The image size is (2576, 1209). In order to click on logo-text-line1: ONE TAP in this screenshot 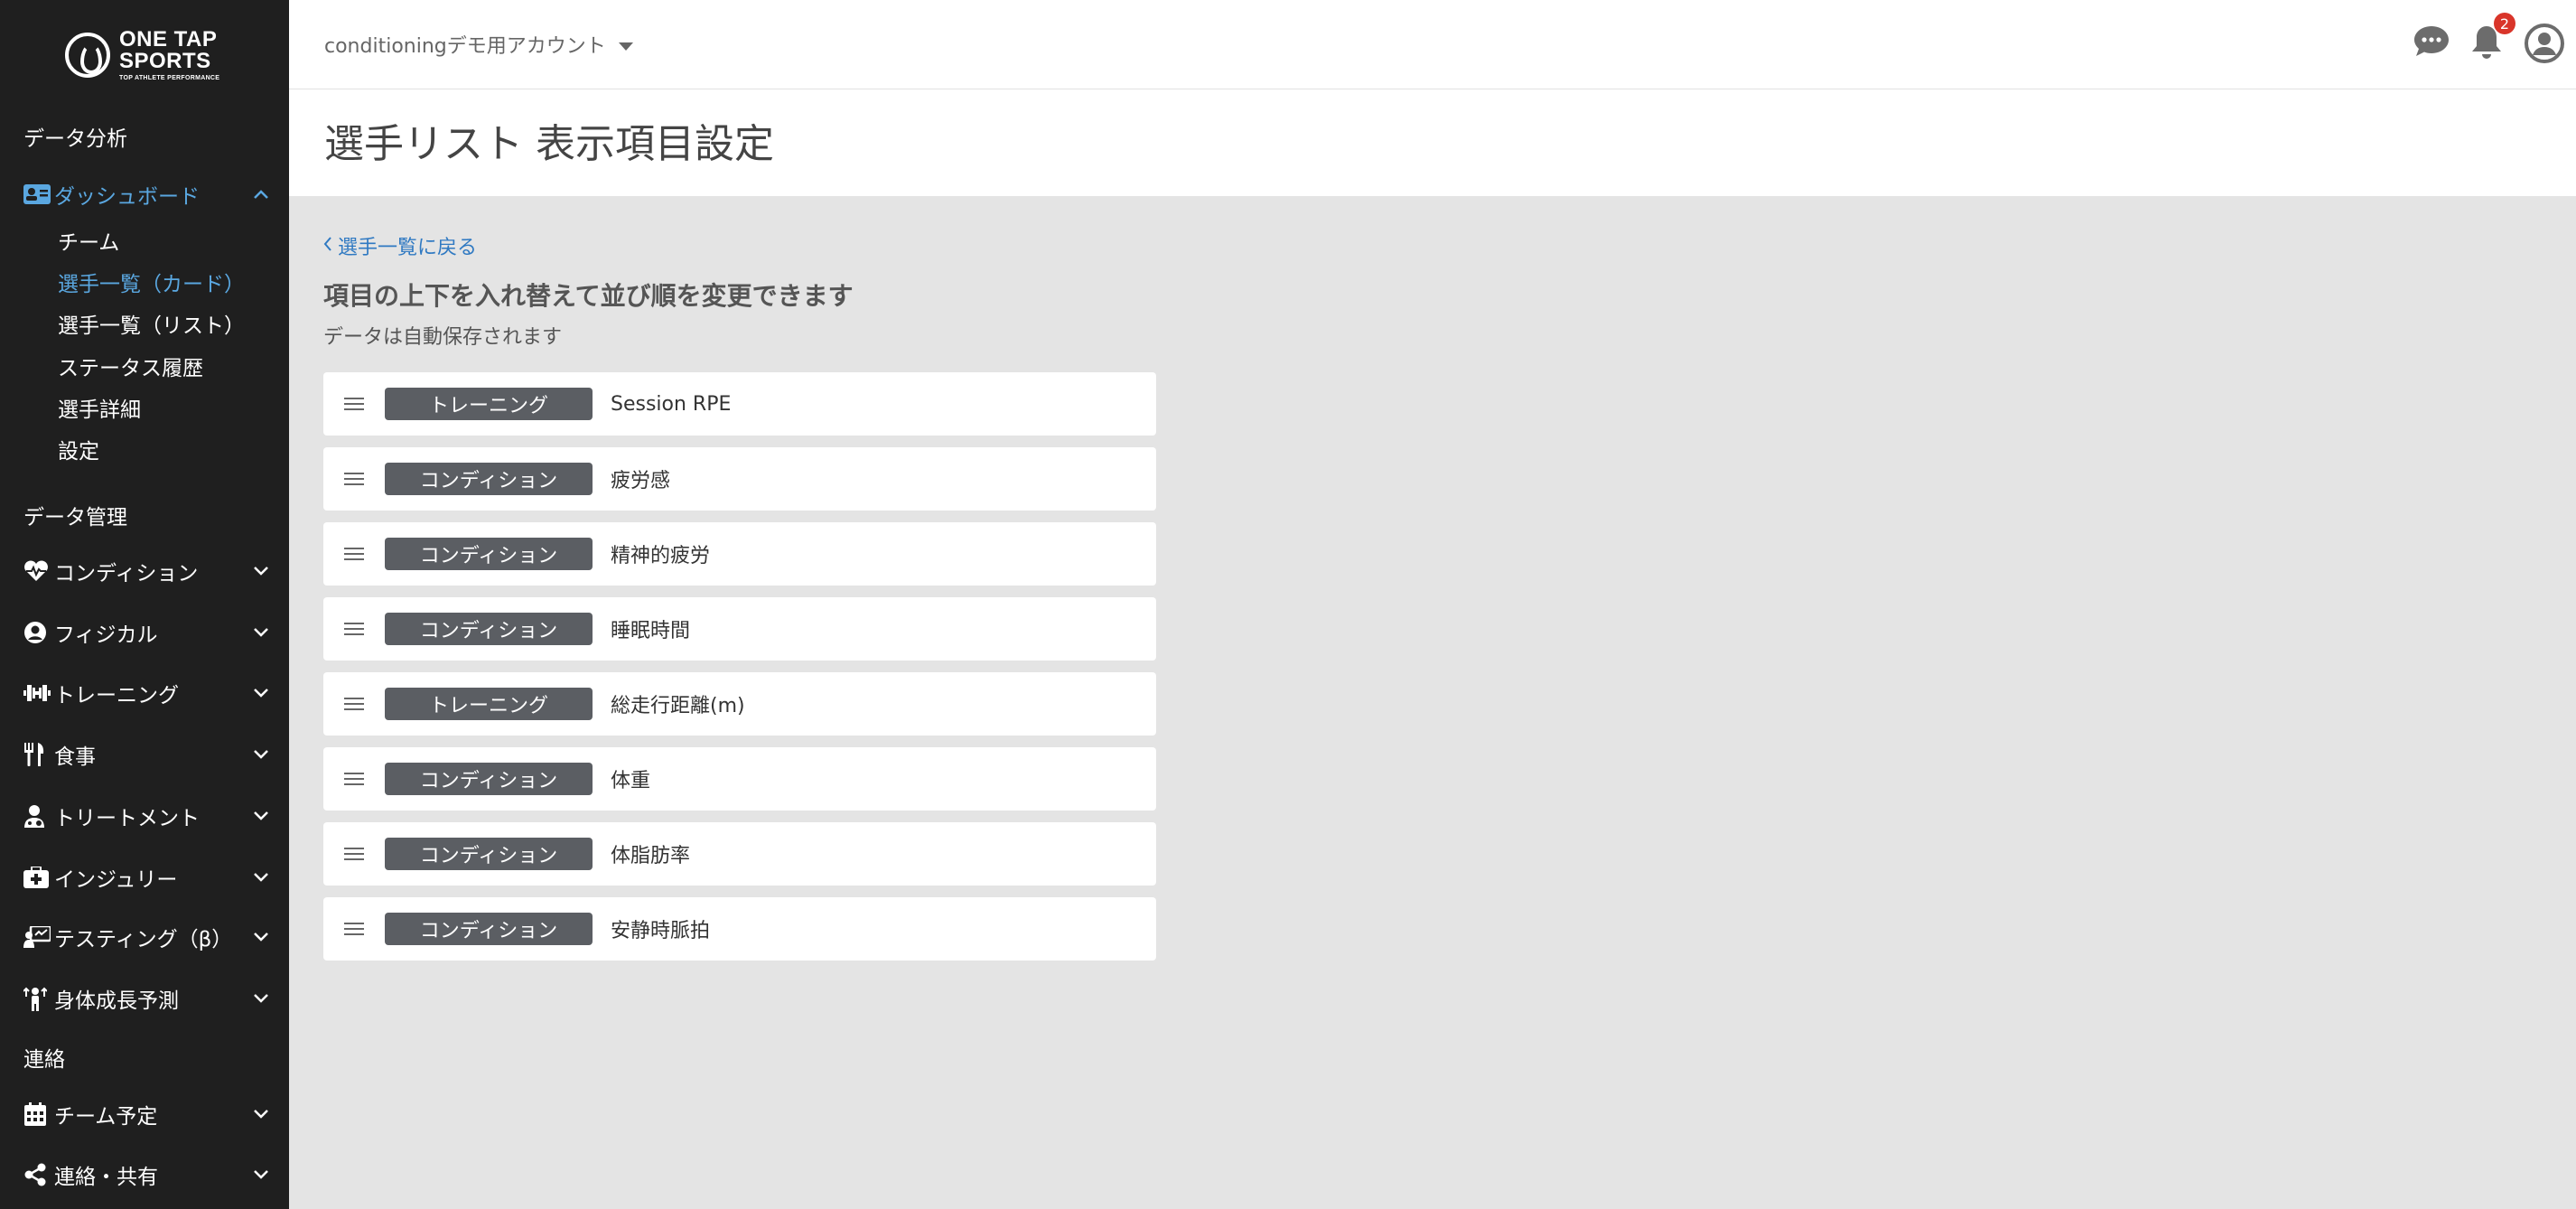, I will do `click(168, 40)`.